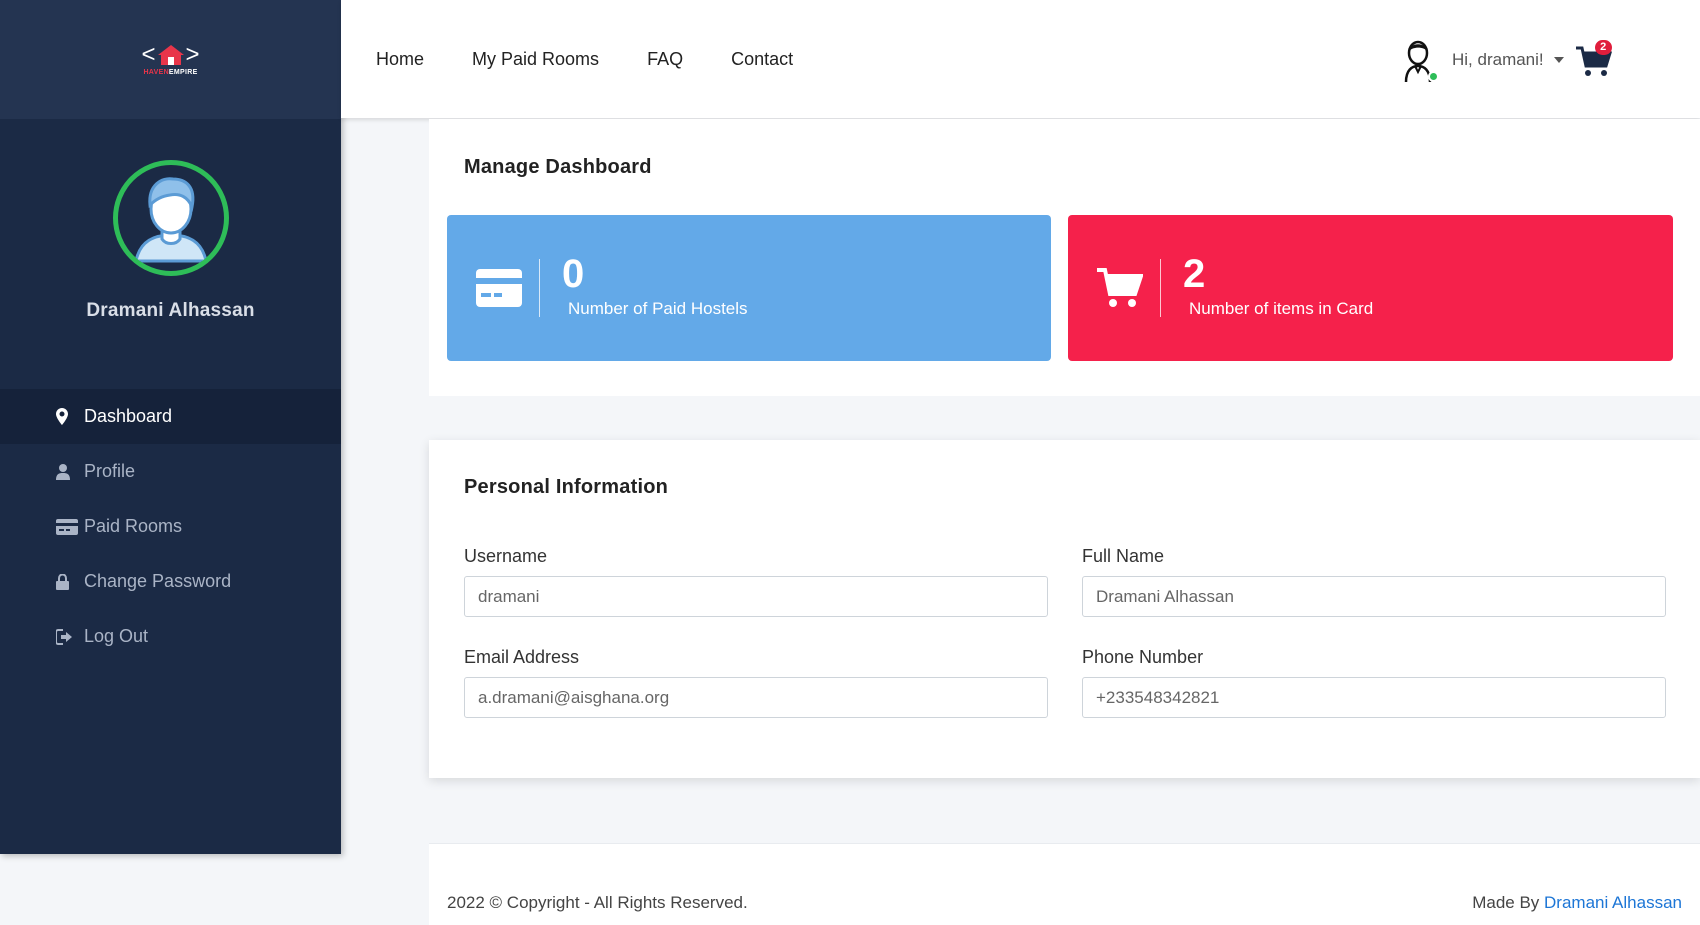 The width and height of the screenshot is (1700, 925). I want to click on phone-field-group: Phone Number, so click(1374, 682).